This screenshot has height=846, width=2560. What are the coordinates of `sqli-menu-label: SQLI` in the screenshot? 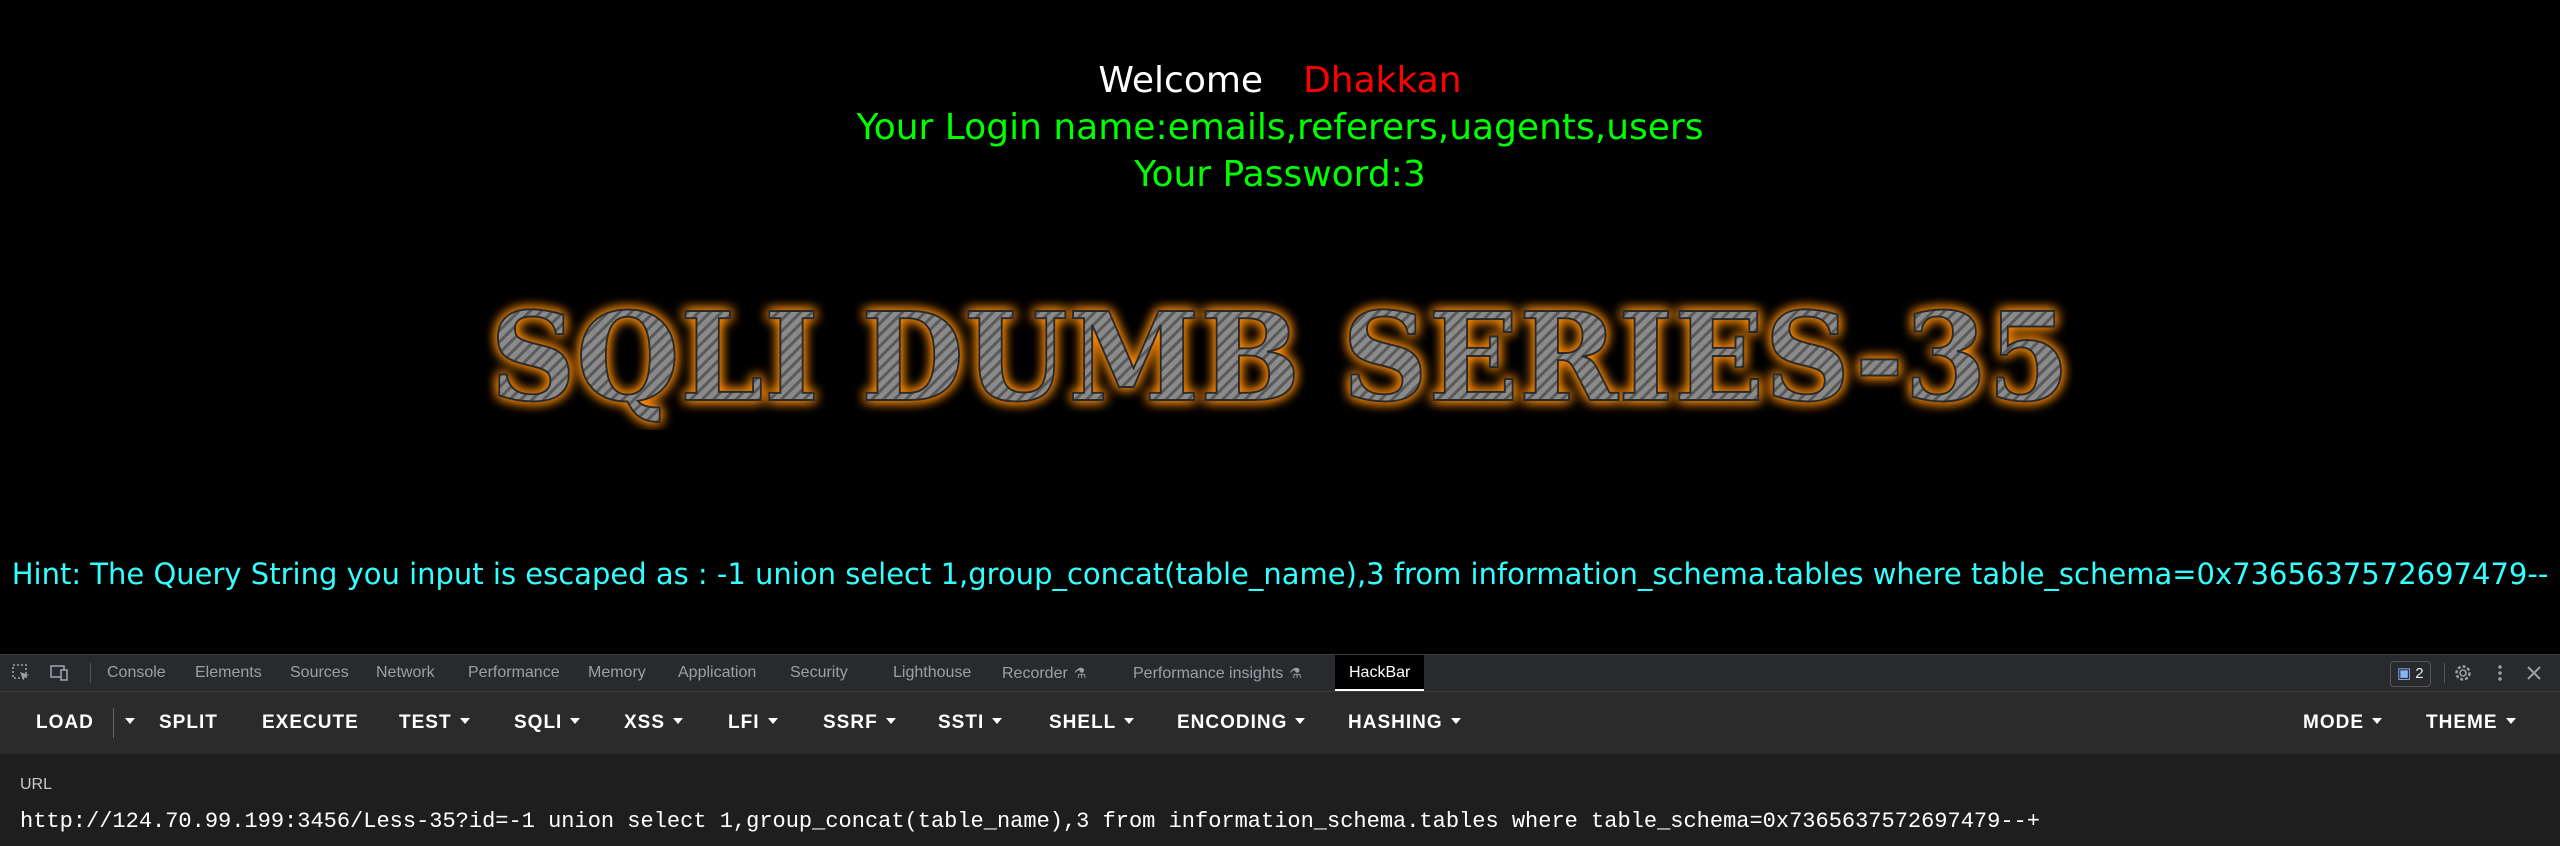 It's located at (538, 722).